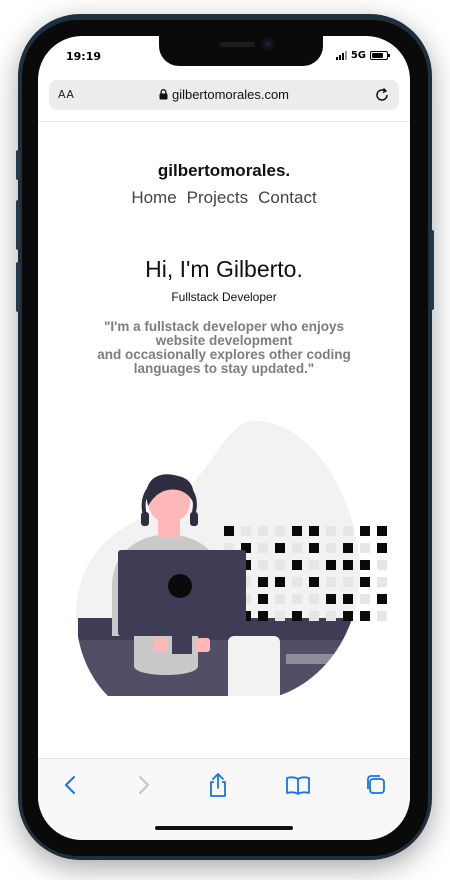  Describe the element at coordinates (224, 340) in the screenshot. I see `quote-line: website development` at that location.